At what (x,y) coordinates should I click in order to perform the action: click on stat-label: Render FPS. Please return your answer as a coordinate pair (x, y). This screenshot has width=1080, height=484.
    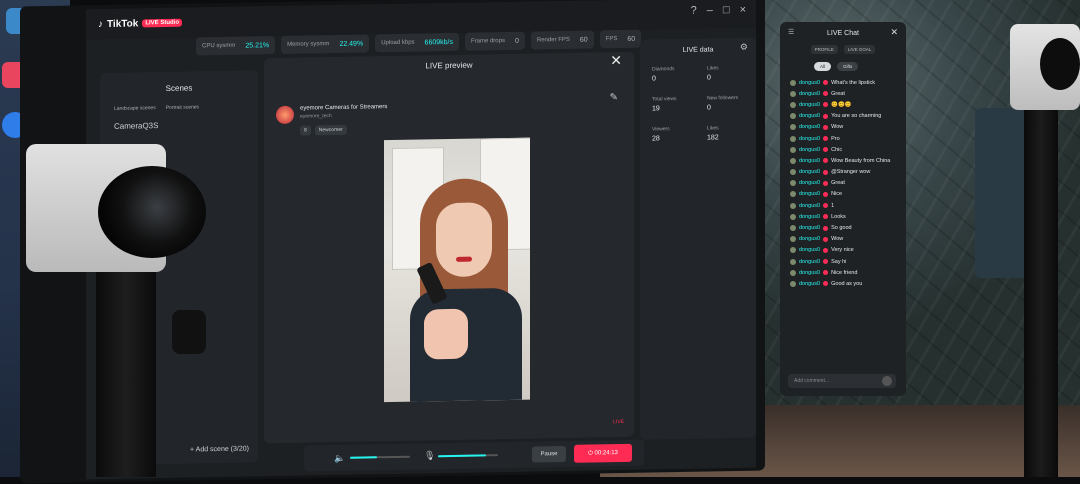
    Looking at the image, I should click on (553, 40).